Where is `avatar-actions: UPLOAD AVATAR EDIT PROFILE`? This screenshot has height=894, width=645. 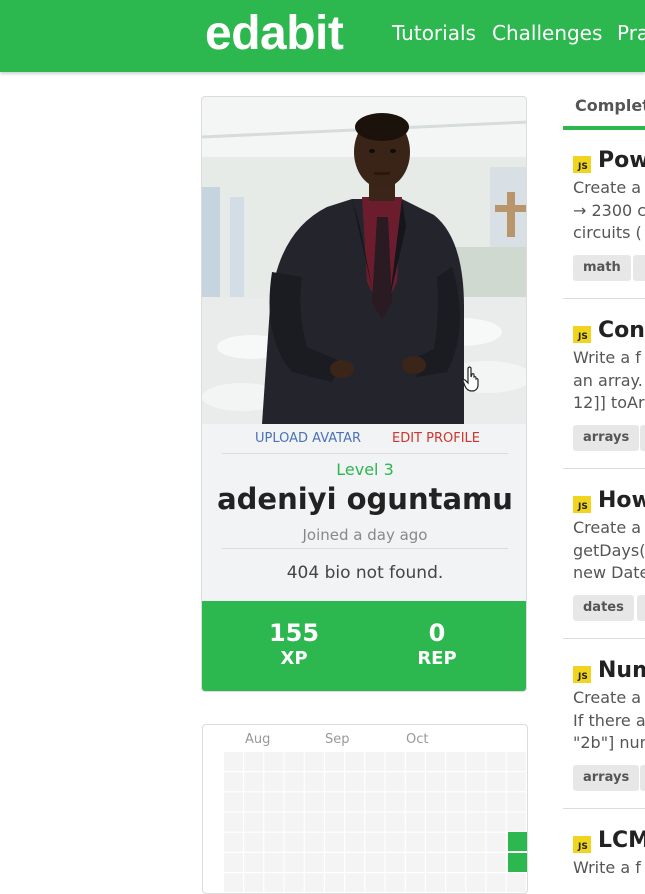 avatar-actions: UPLOAD AVATAR EDIT PROFILE is located at coordinates (364, 439).